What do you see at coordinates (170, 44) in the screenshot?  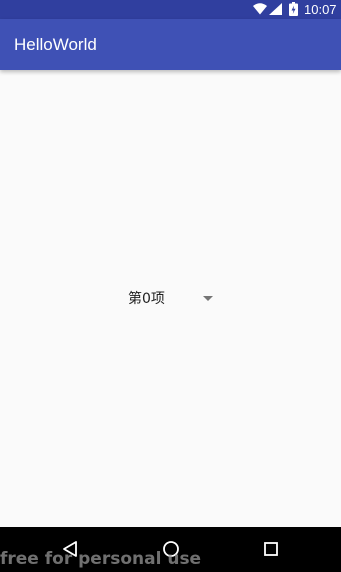 I see `app-bar: HelloWorld` at bounding box center [170, 44].